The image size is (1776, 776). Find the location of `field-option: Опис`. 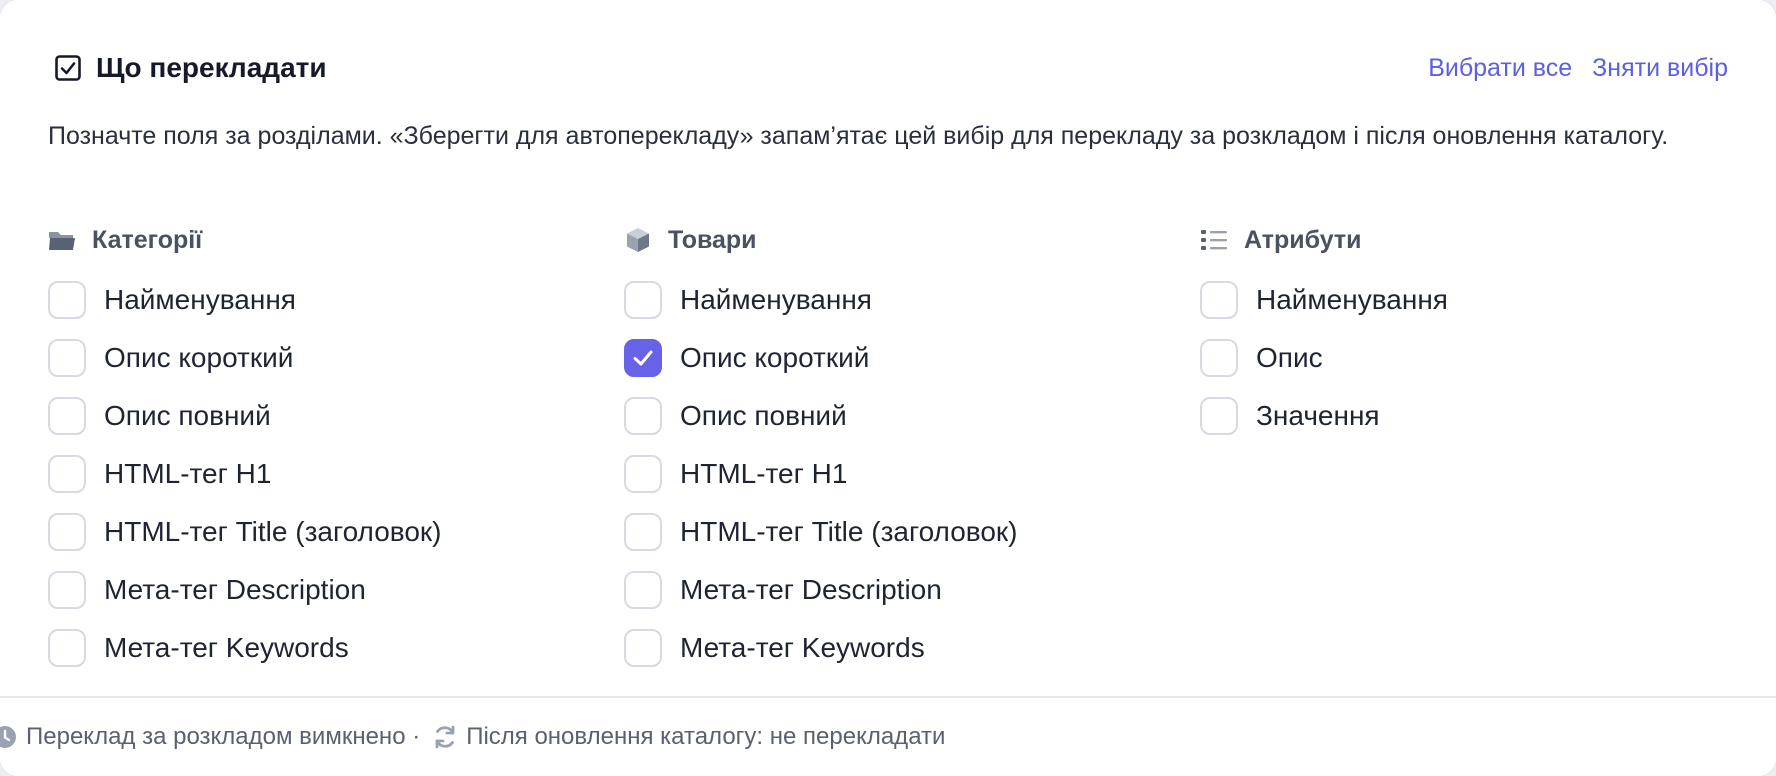

field-option: Опис is located at coordinates (1480, 358).